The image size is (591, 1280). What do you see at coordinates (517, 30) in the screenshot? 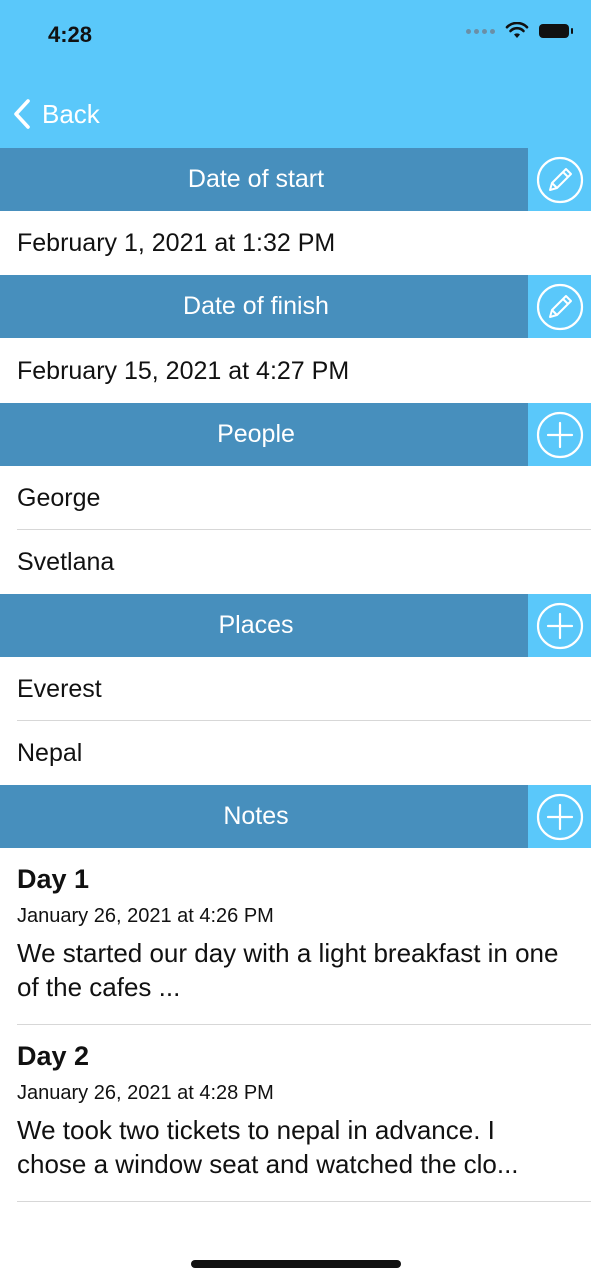
I see `wifi-icon` at bounding box center [517, 30].